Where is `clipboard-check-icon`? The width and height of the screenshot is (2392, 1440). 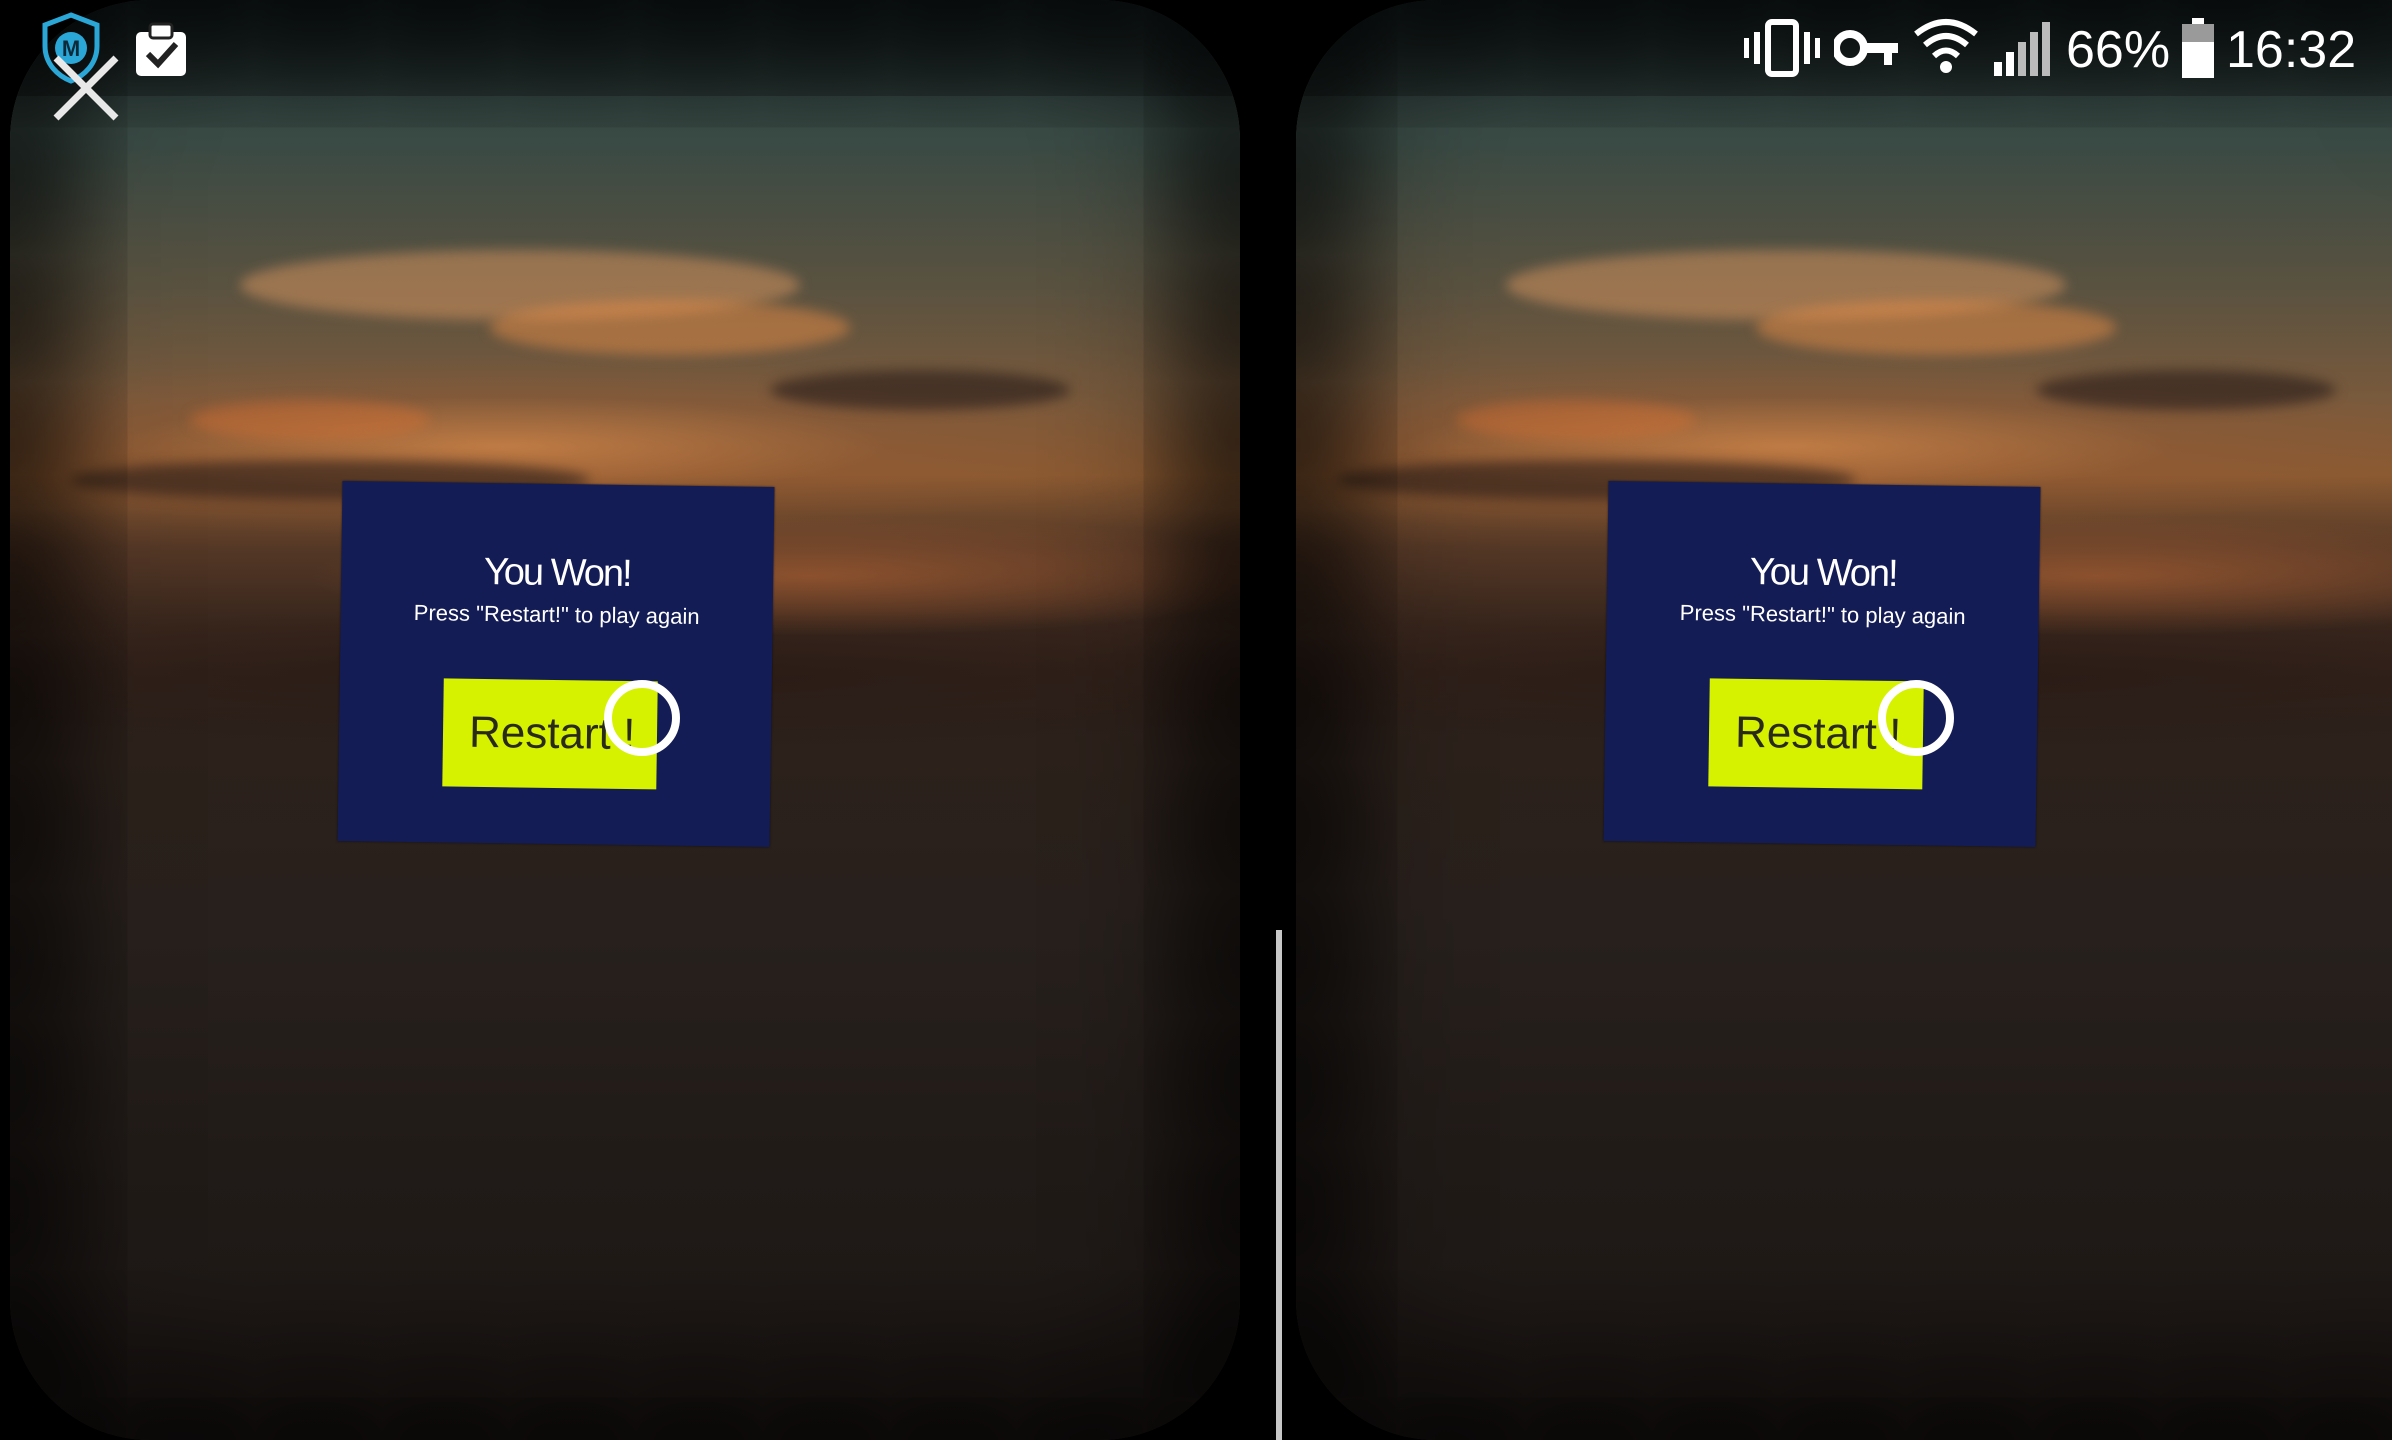
clipboard-check-icon is located at coordinates (161, 49).